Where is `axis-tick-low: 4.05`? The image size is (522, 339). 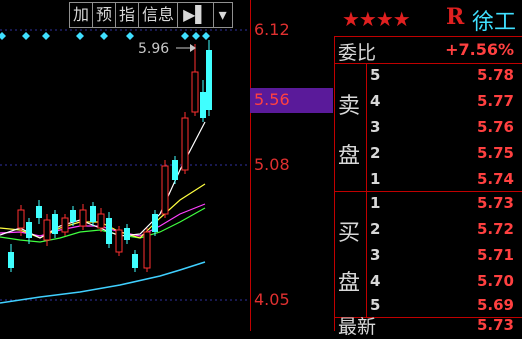
axis-tick-low: 4.05 is located at coordinates (272, 299).